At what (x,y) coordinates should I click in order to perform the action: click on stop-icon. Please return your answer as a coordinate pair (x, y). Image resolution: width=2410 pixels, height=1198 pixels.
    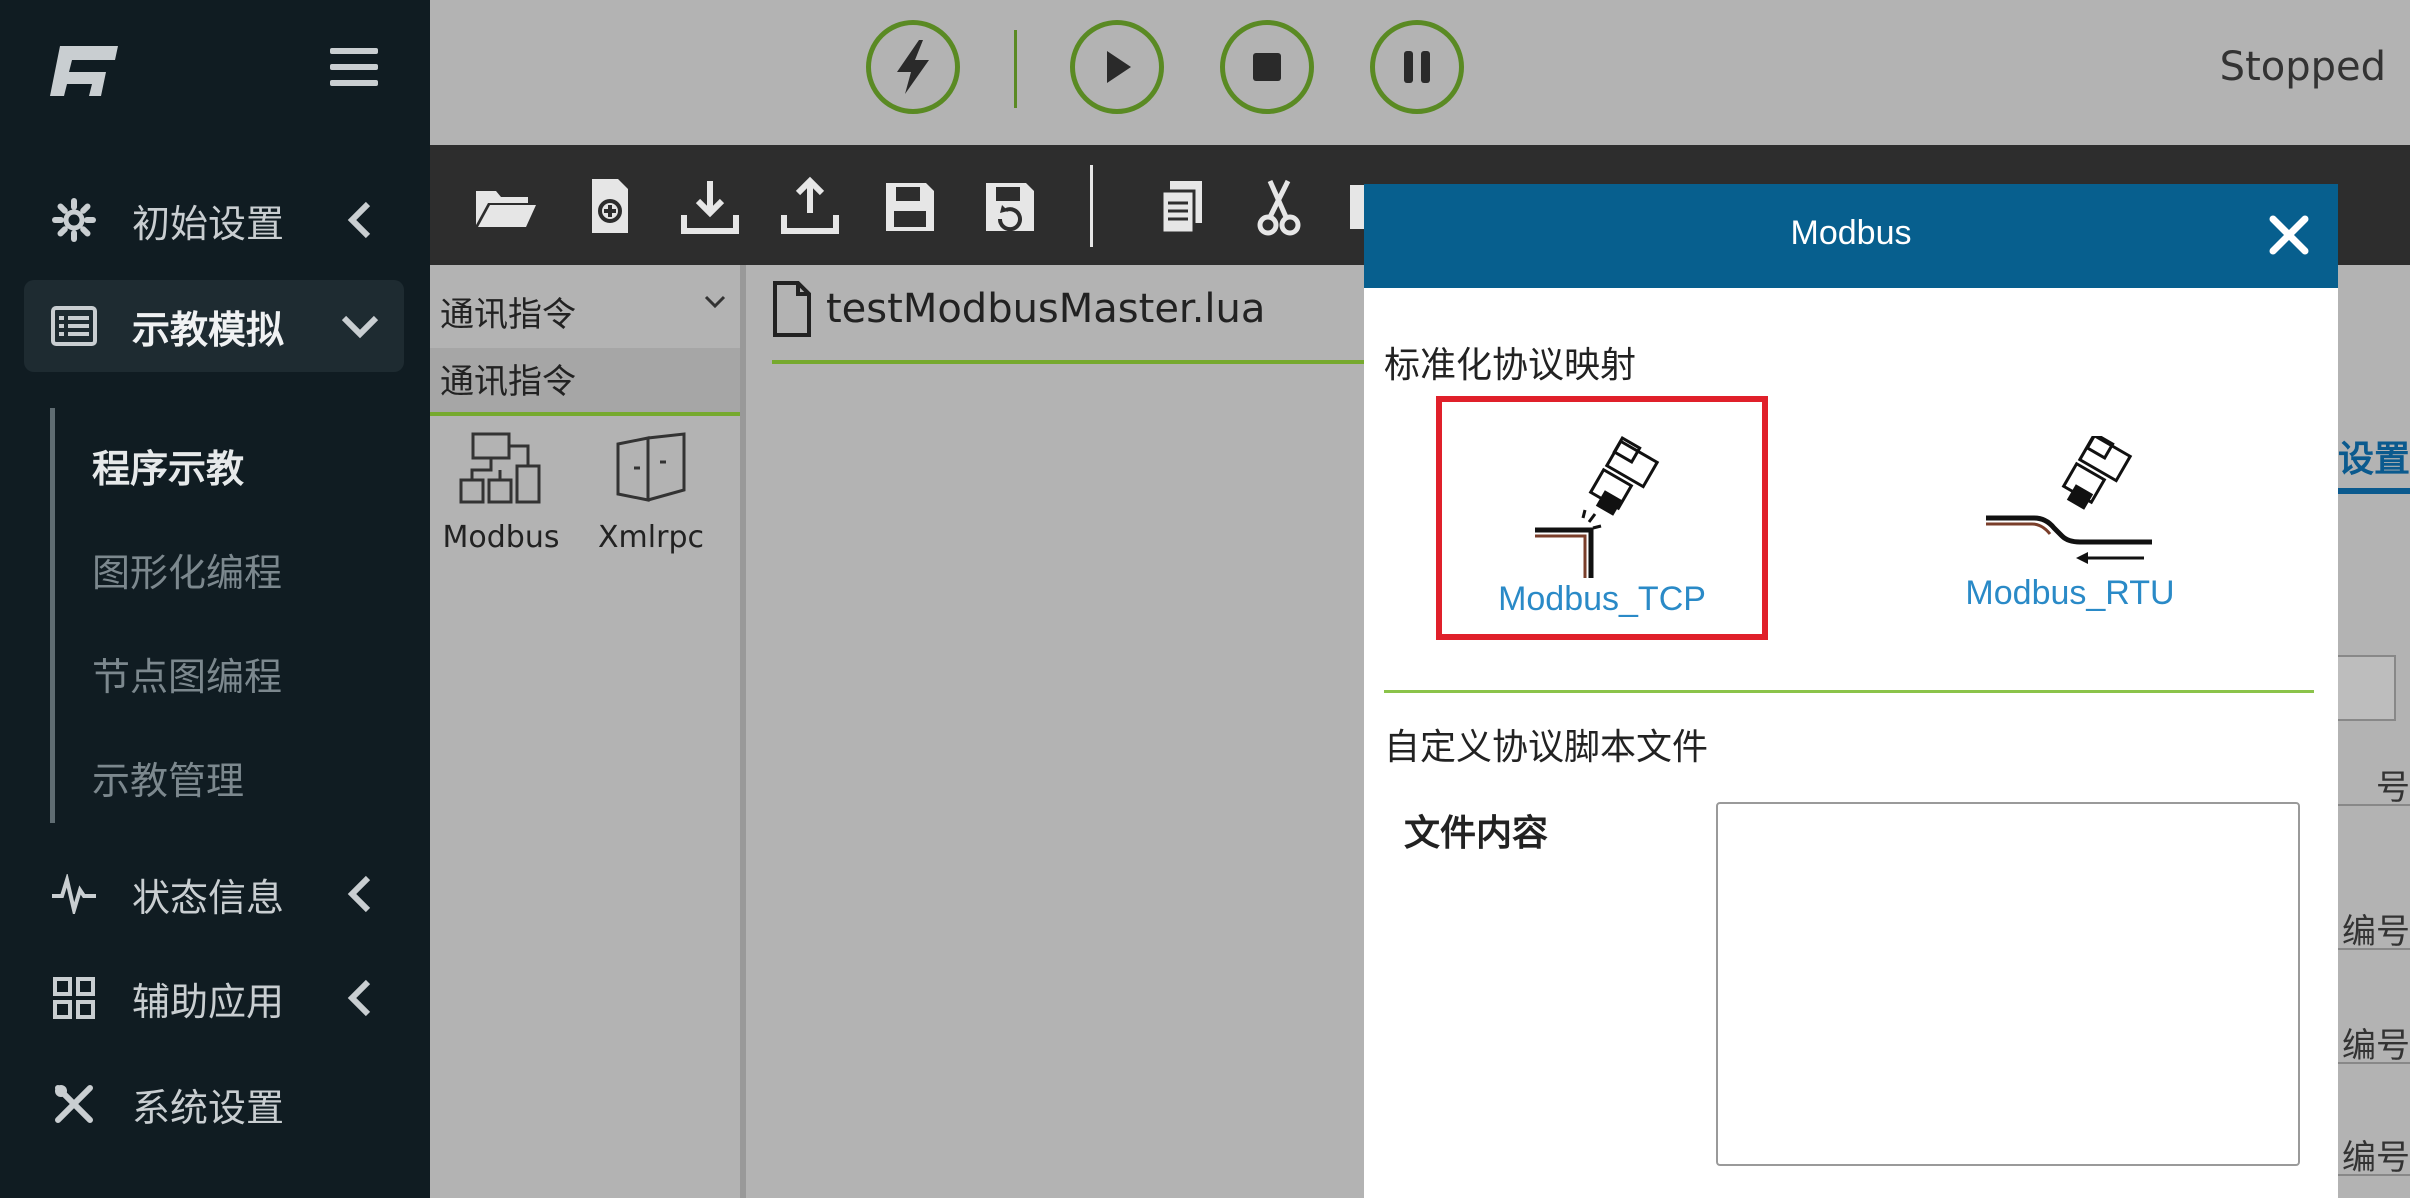
    Looking at the image, I should click on (1267, 67).